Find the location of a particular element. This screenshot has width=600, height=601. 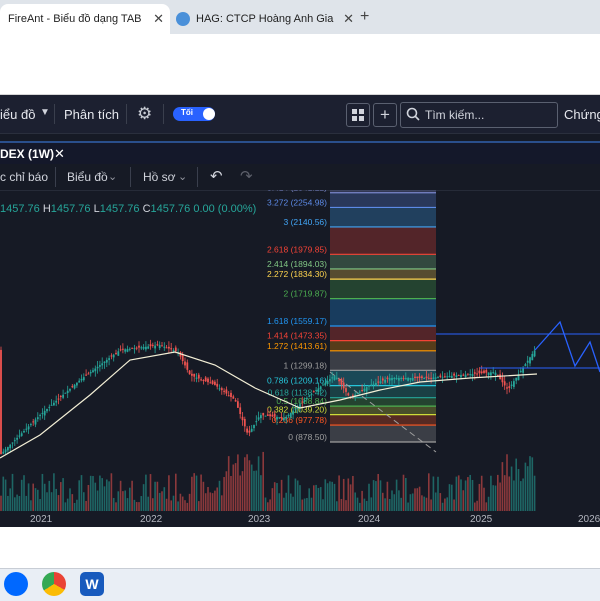

word-icon: W is located at coordinates (92, 584).